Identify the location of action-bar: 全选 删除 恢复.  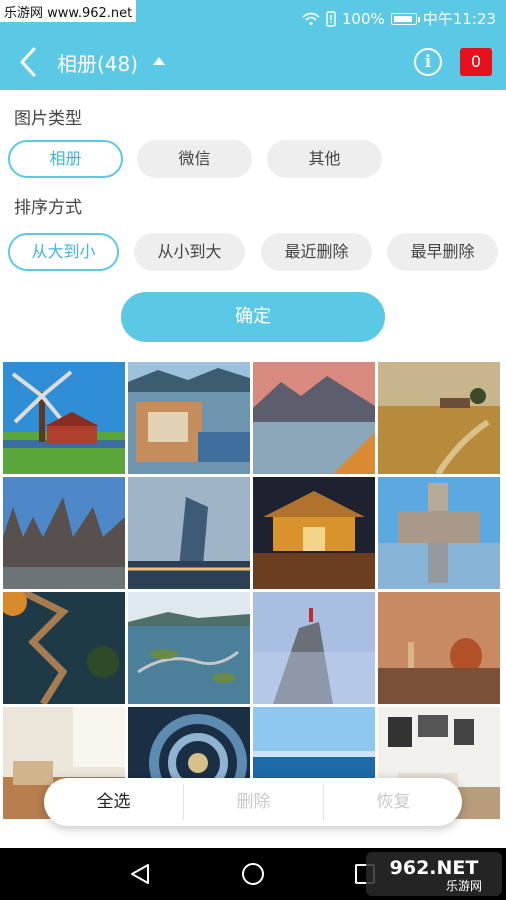
(253, 802).